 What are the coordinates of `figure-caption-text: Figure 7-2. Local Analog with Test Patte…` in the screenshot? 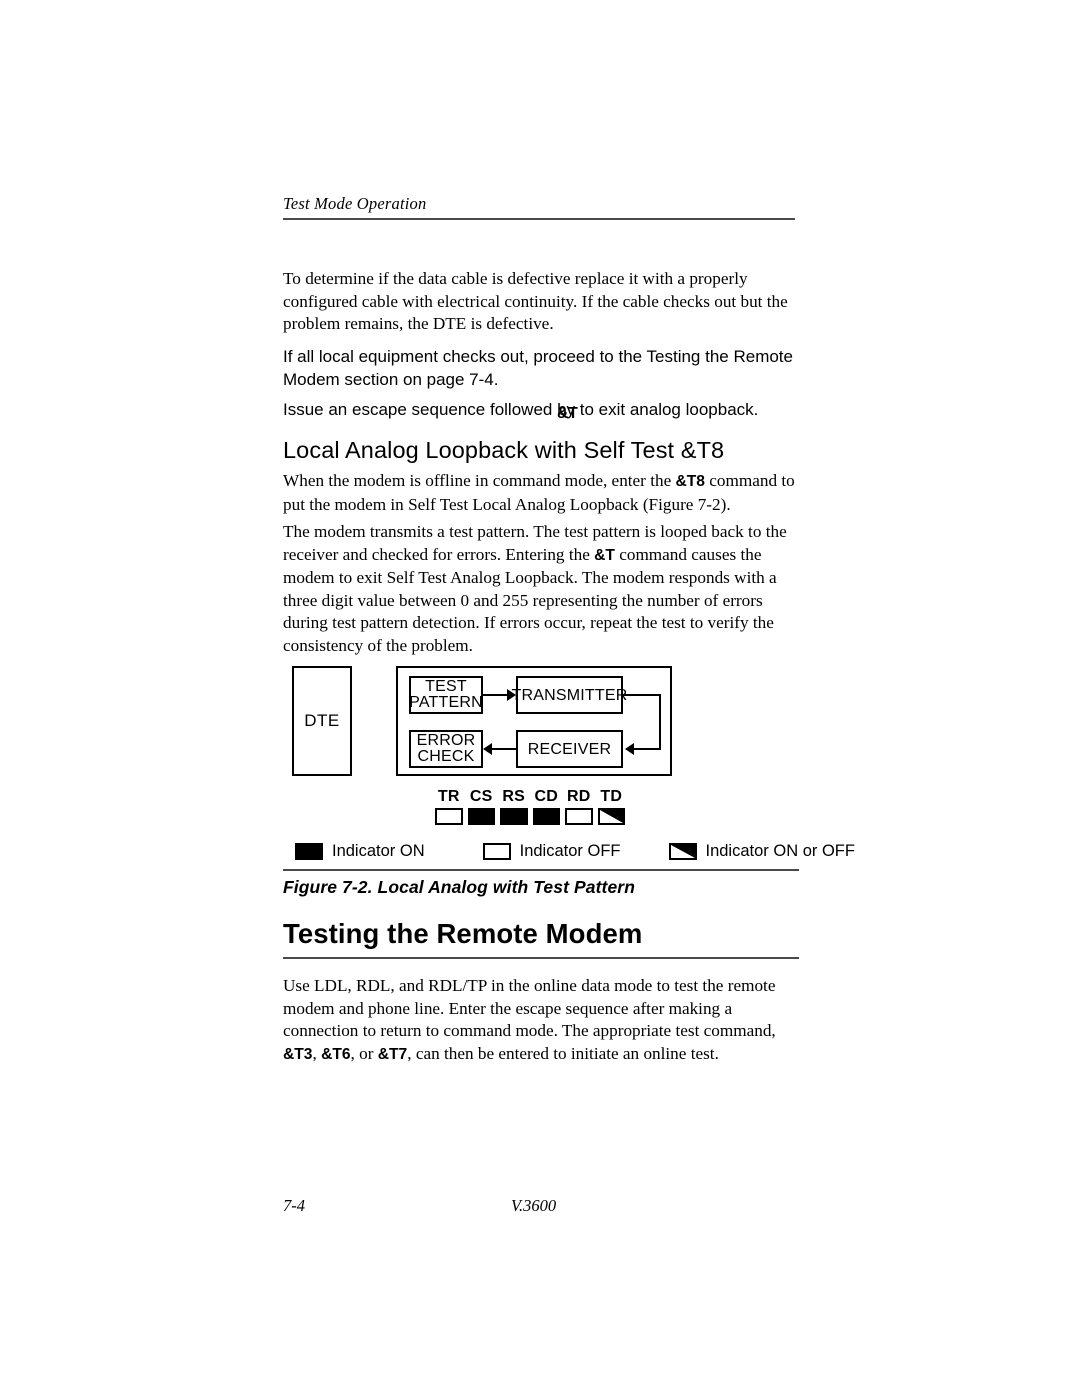 It's located at (459, 887).